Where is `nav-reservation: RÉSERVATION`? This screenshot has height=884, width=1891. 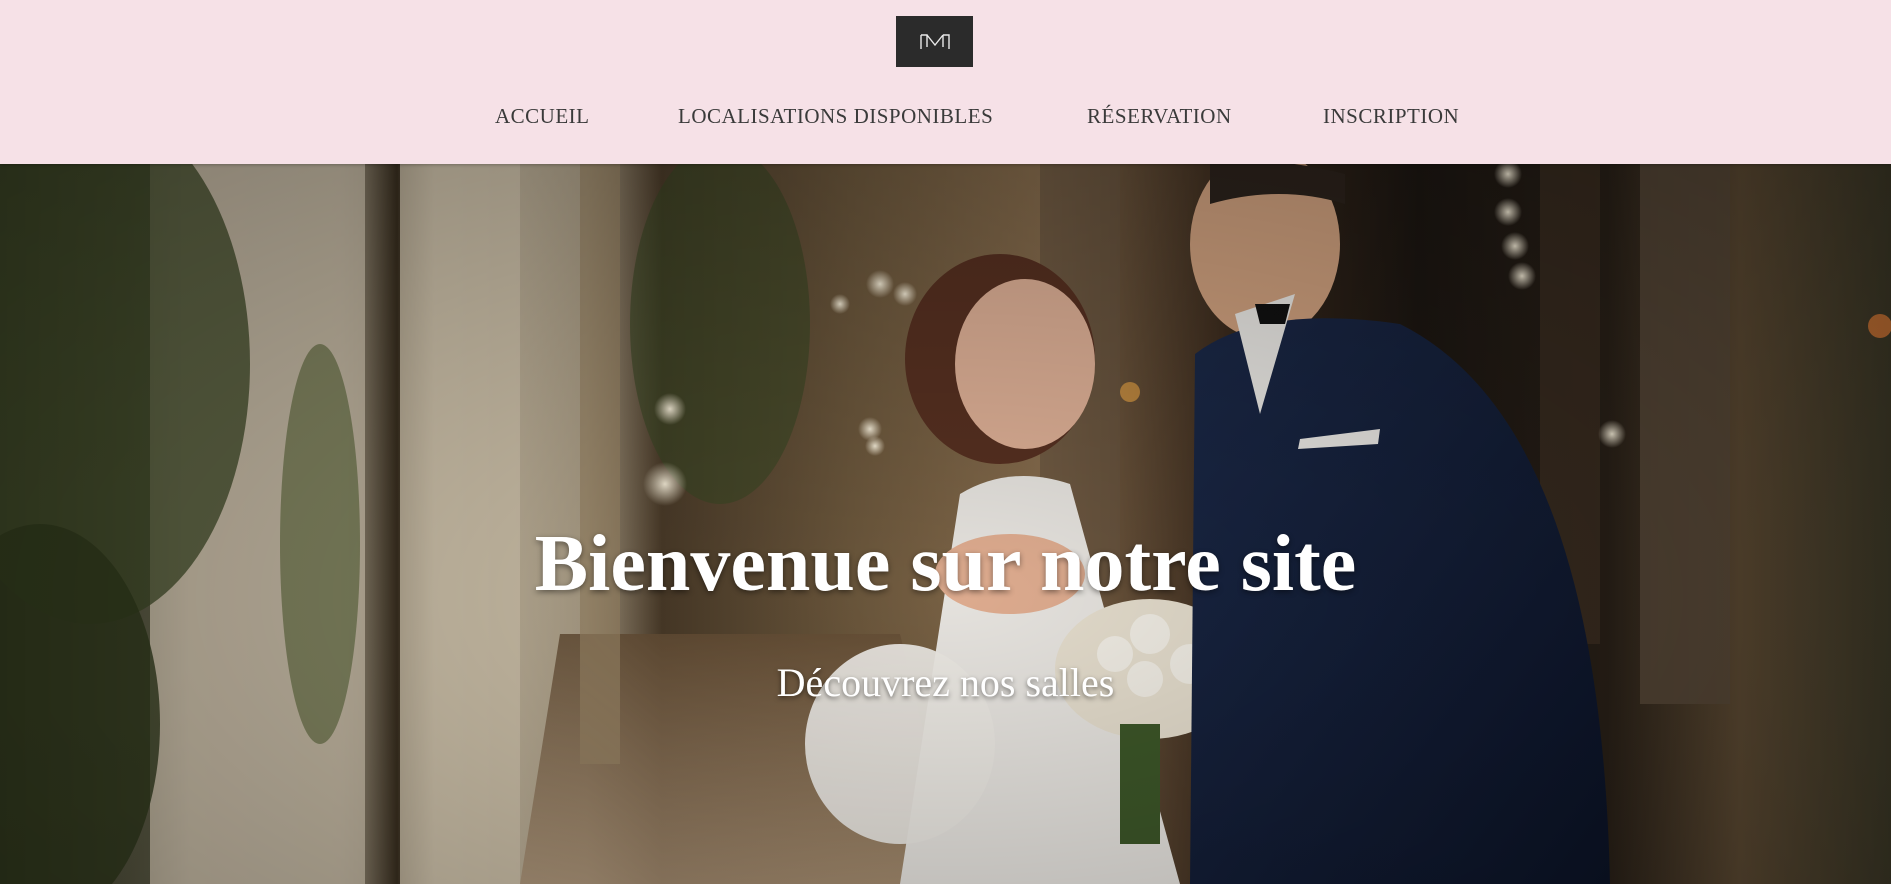 nav-reservation: RÉSERVATION is located at coordinates (1159, 116).